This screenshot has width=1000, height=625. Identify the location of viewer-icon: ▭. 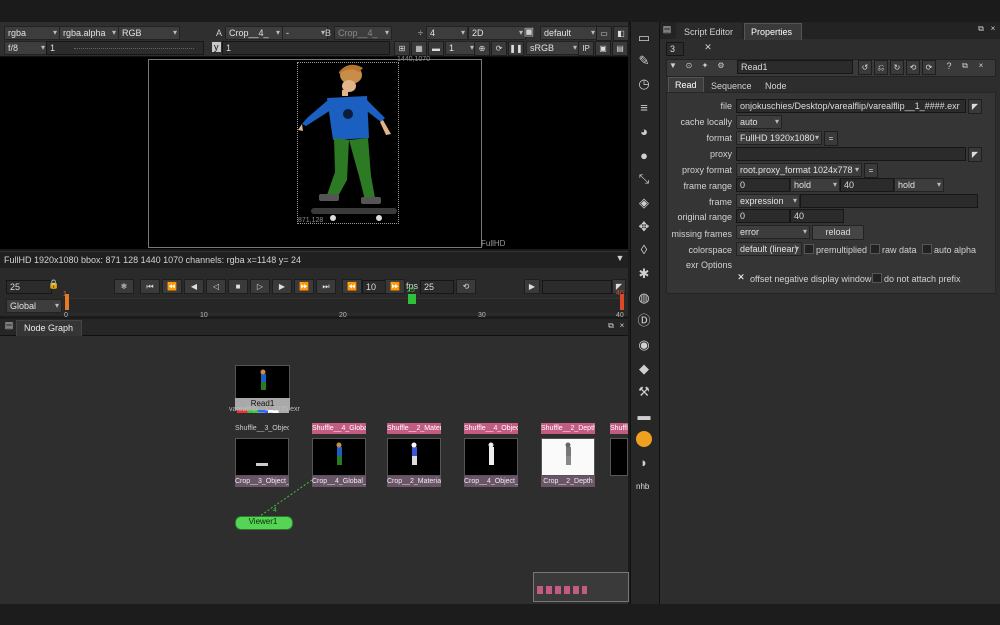
(644, 38).